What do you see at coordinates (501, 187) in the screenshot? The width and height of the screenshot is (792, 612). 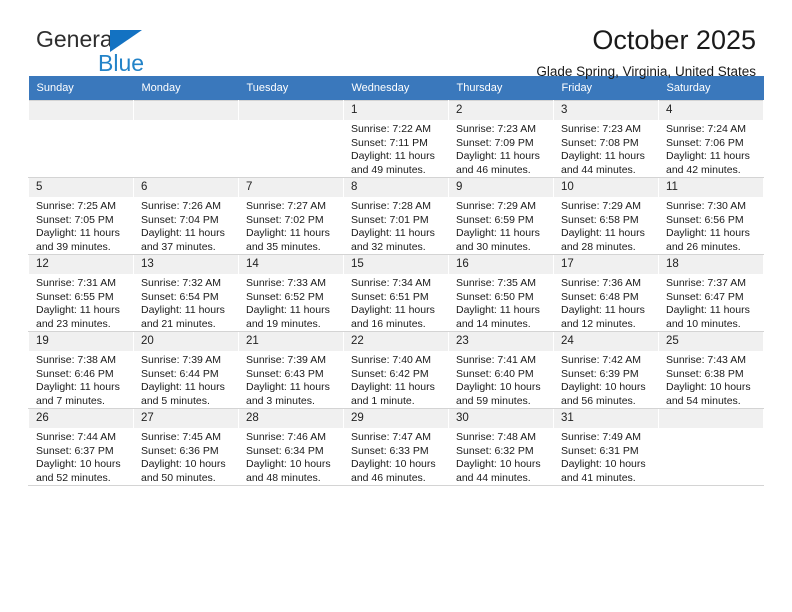 I see `day-number: 9` at bounding box center [501, 187].